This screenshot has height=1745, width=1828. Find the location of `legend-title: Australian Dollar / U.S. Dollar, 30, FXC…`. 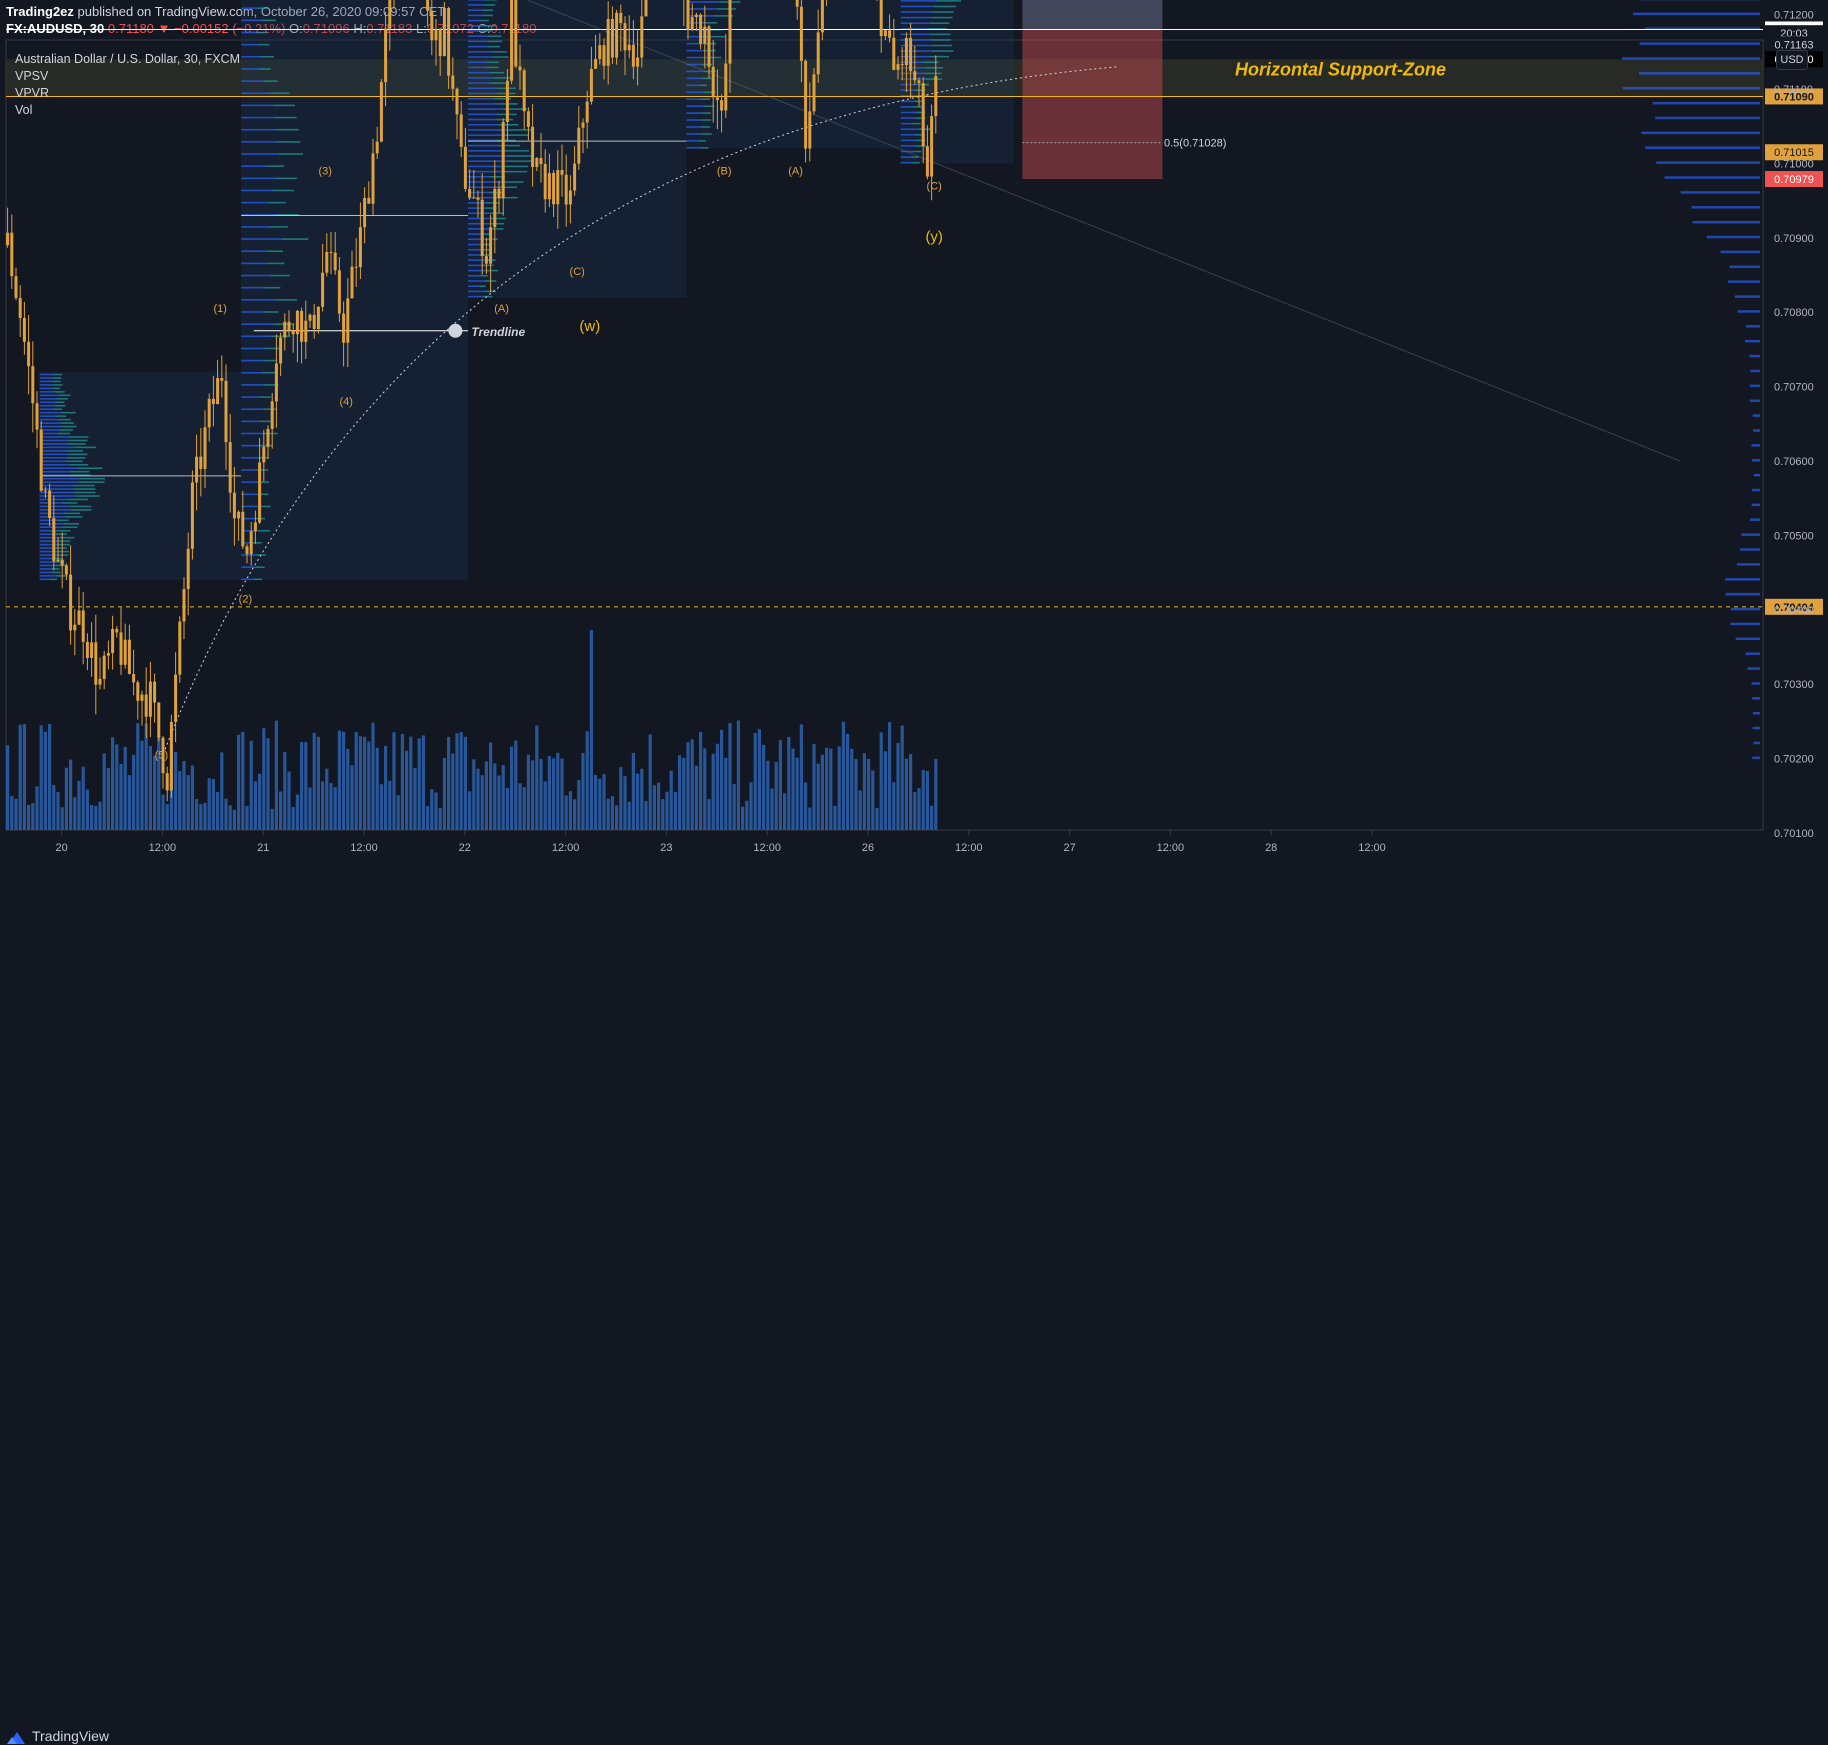

legend-title: Australian Dollar / U.S. Dollar, 30, FXC… is located at coordinates (127, 59).